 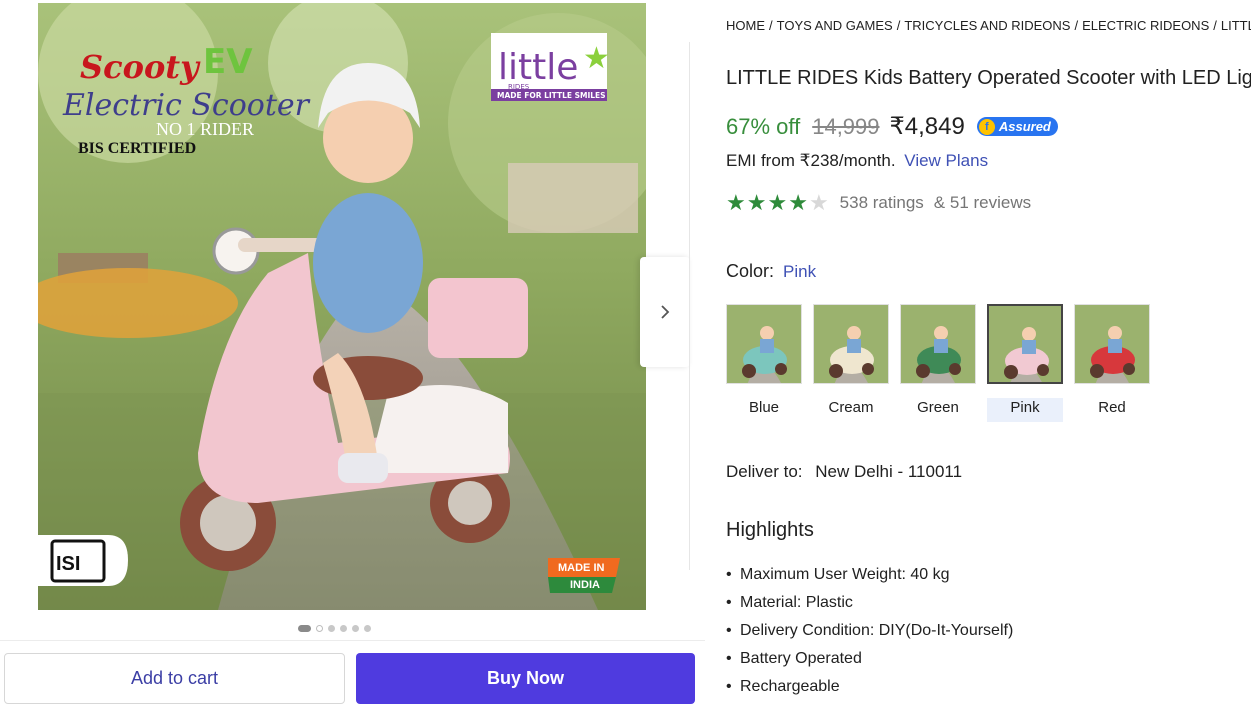 I want to click on star-empty-icon: ★, so click(x=818, y=202).